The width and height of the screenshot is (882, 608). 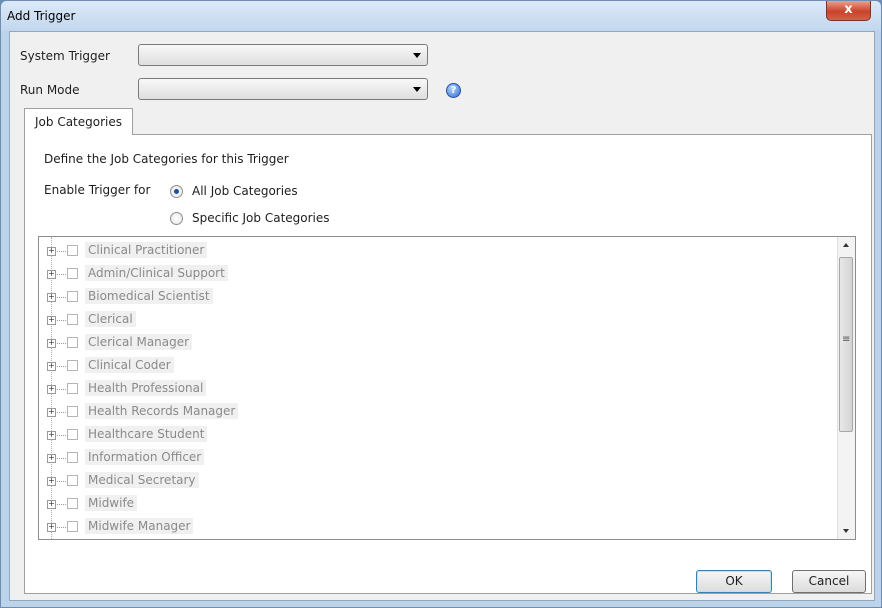 What do you see at coordinates (434, 411) in the screenshot?
I see `tree-item: + Health Records Manager` at bounding box center [434, 411].